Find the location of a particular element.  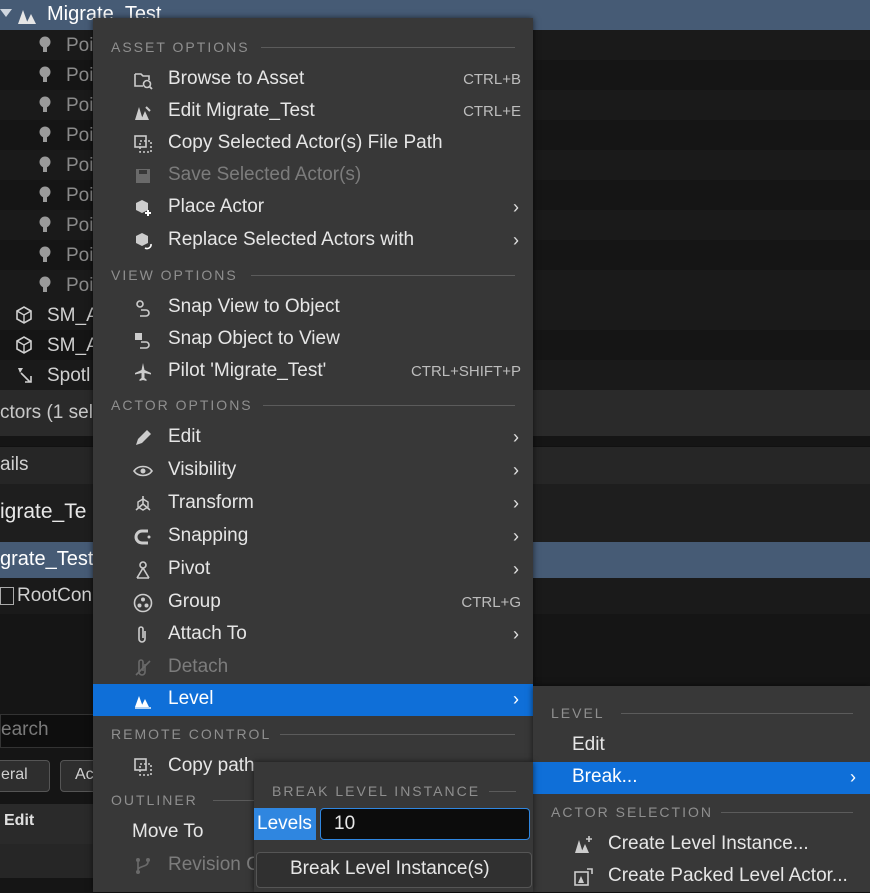

break-button-label: Break Level Instance(s) is located at coordinates (390, 868).